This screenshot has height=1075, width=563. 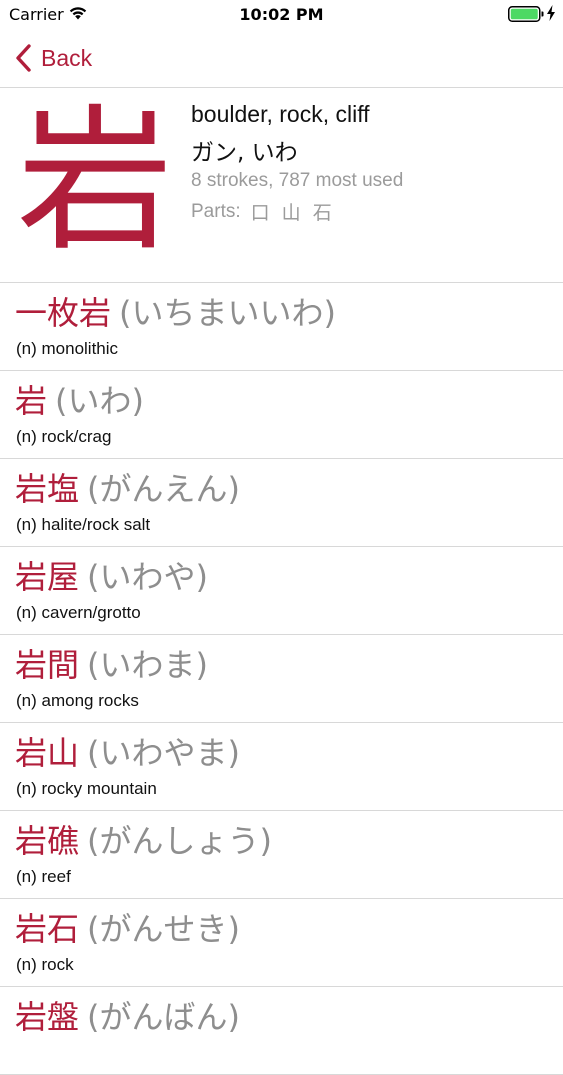 What do you see at coordinates (47, 489) in the screenshot?
I see `word-kanji: 岩塩` at bounding box center [47, 489].